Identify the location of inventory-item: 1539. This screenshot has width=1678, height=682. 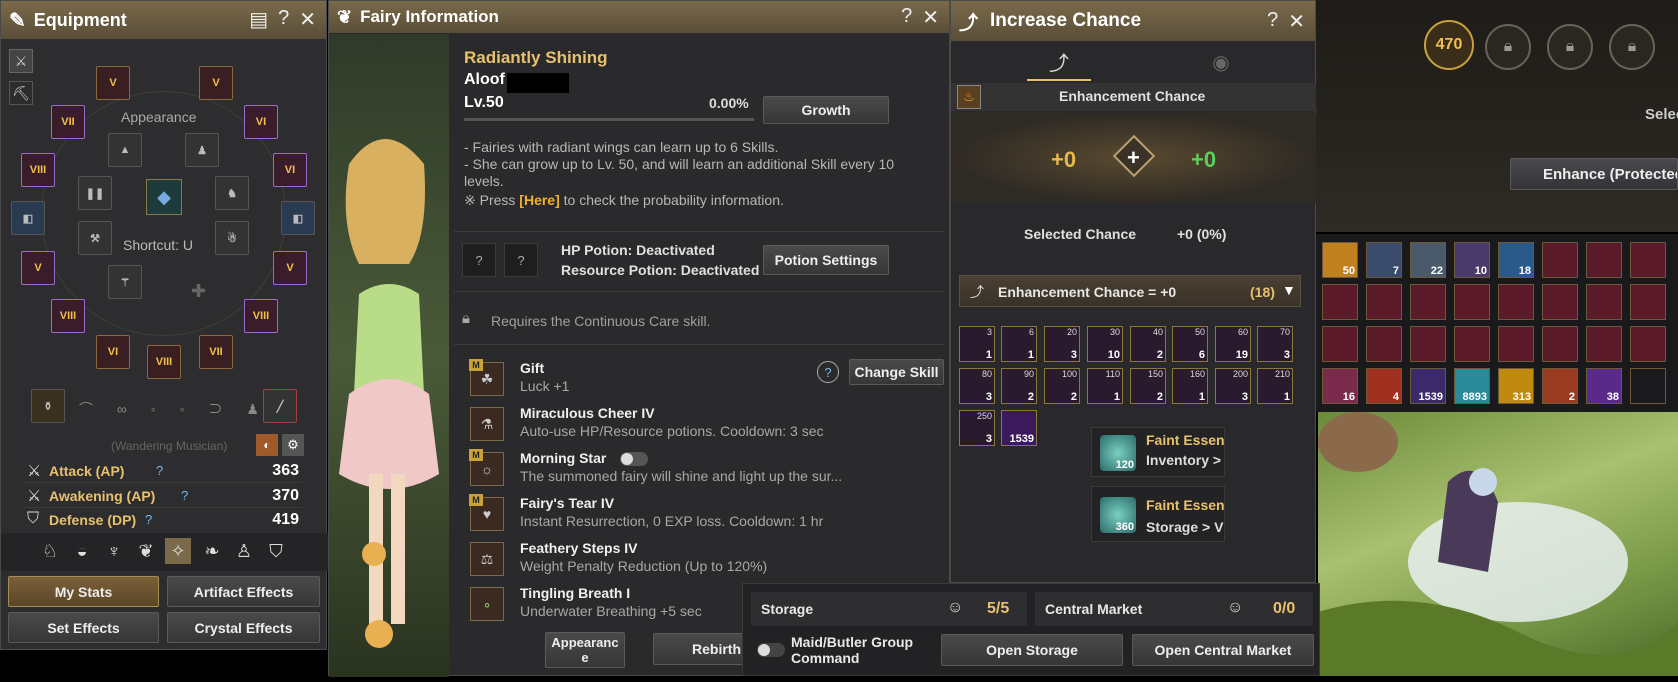
(1428, 386).